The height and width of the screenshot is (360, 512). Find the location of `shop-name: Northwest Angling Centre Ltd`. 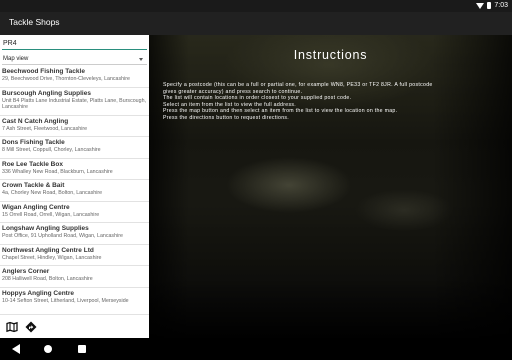

shop-name: Northwest Angling Centre Ltd is located at coordinates (48, 250).